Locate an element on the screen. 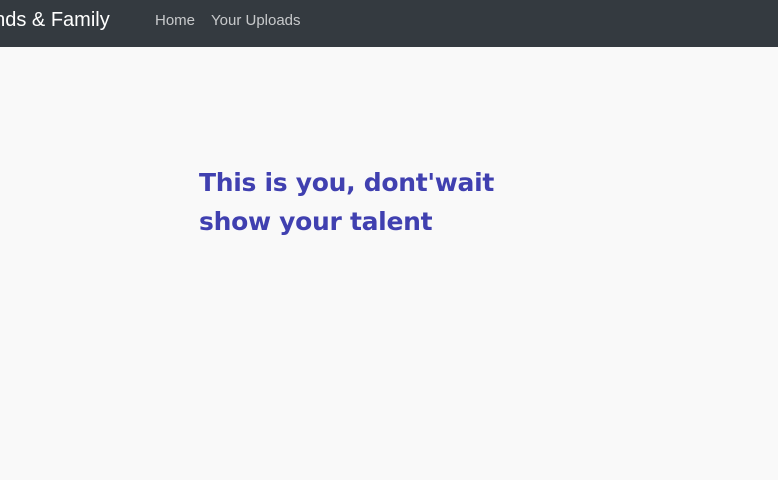 The height and width of the screenshot is (480, 778). hero-tagline-line-1: This is you, dont'wait is located at coordinates (346, 182).